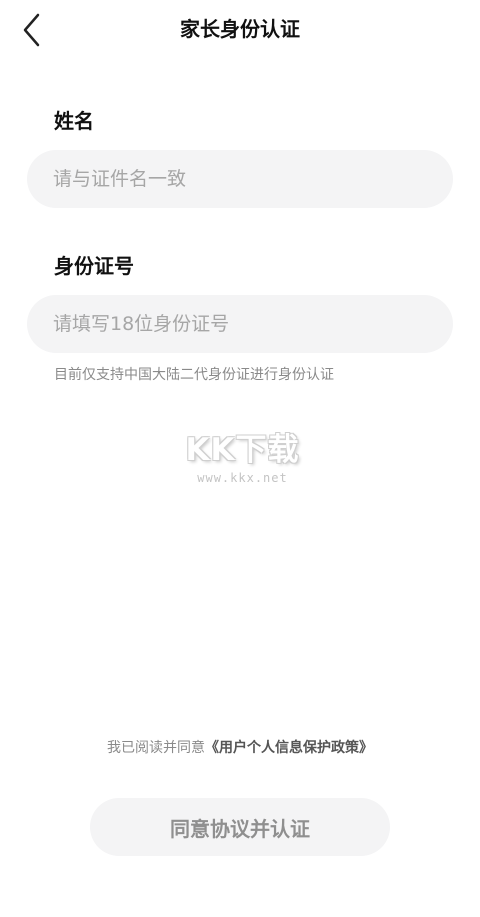 This screenshot has height=917, width=480. Describe the element at coordinates (74, 121) in the screenshot. I see `name-label: 姓名` at that location.